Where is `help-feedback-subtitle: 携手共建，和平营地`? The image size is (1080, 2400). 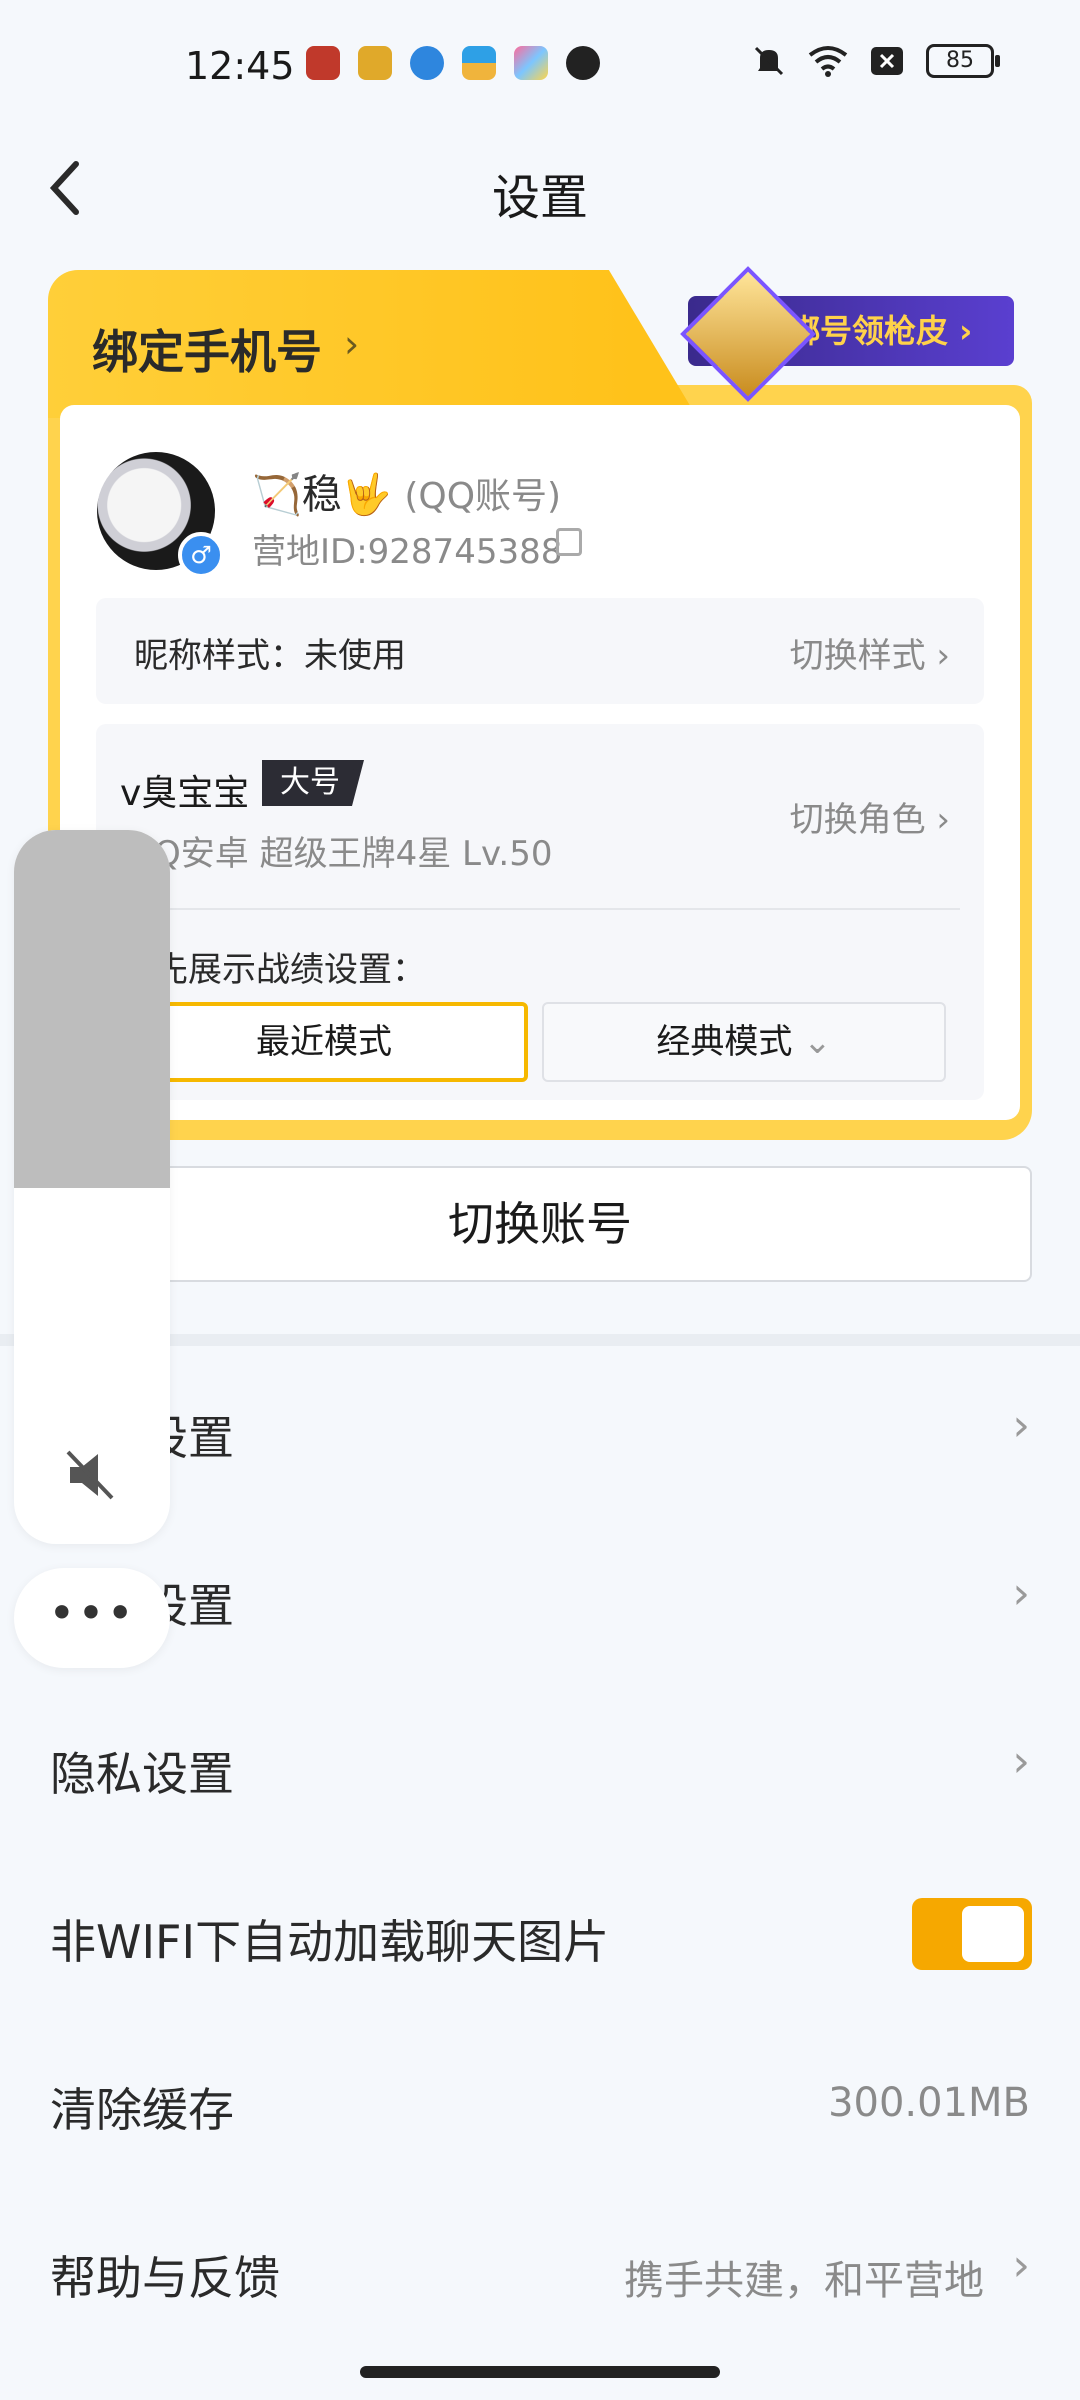
help-feedback-subtitle: 携手共建，和平营地 is located at coordinates (804, 2281).